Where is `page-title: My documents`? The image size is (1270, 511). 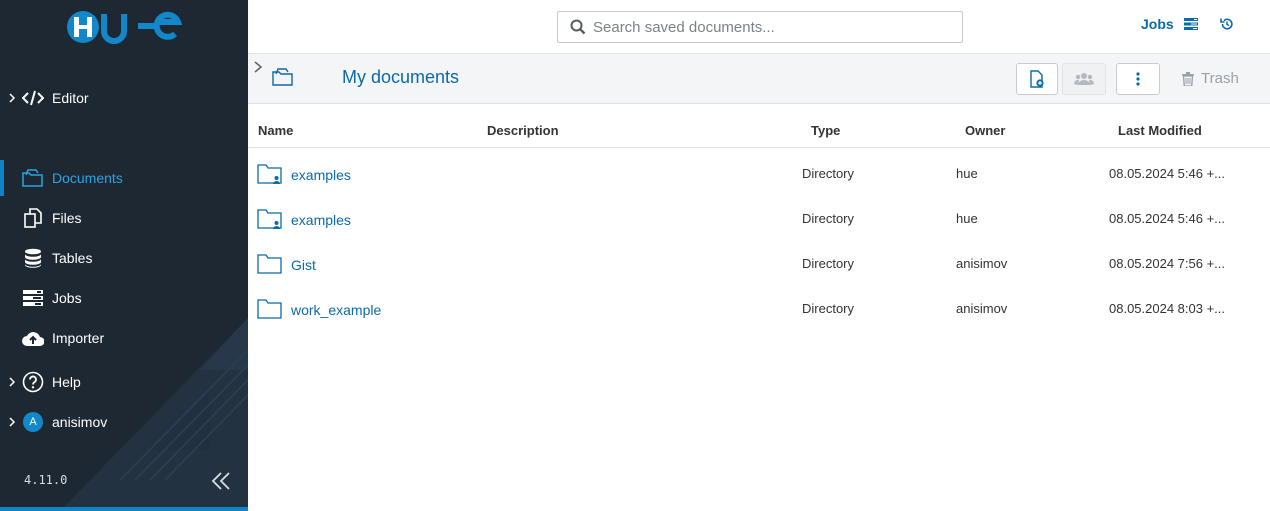 page-title: My documents is located at coordinates (401, 77).